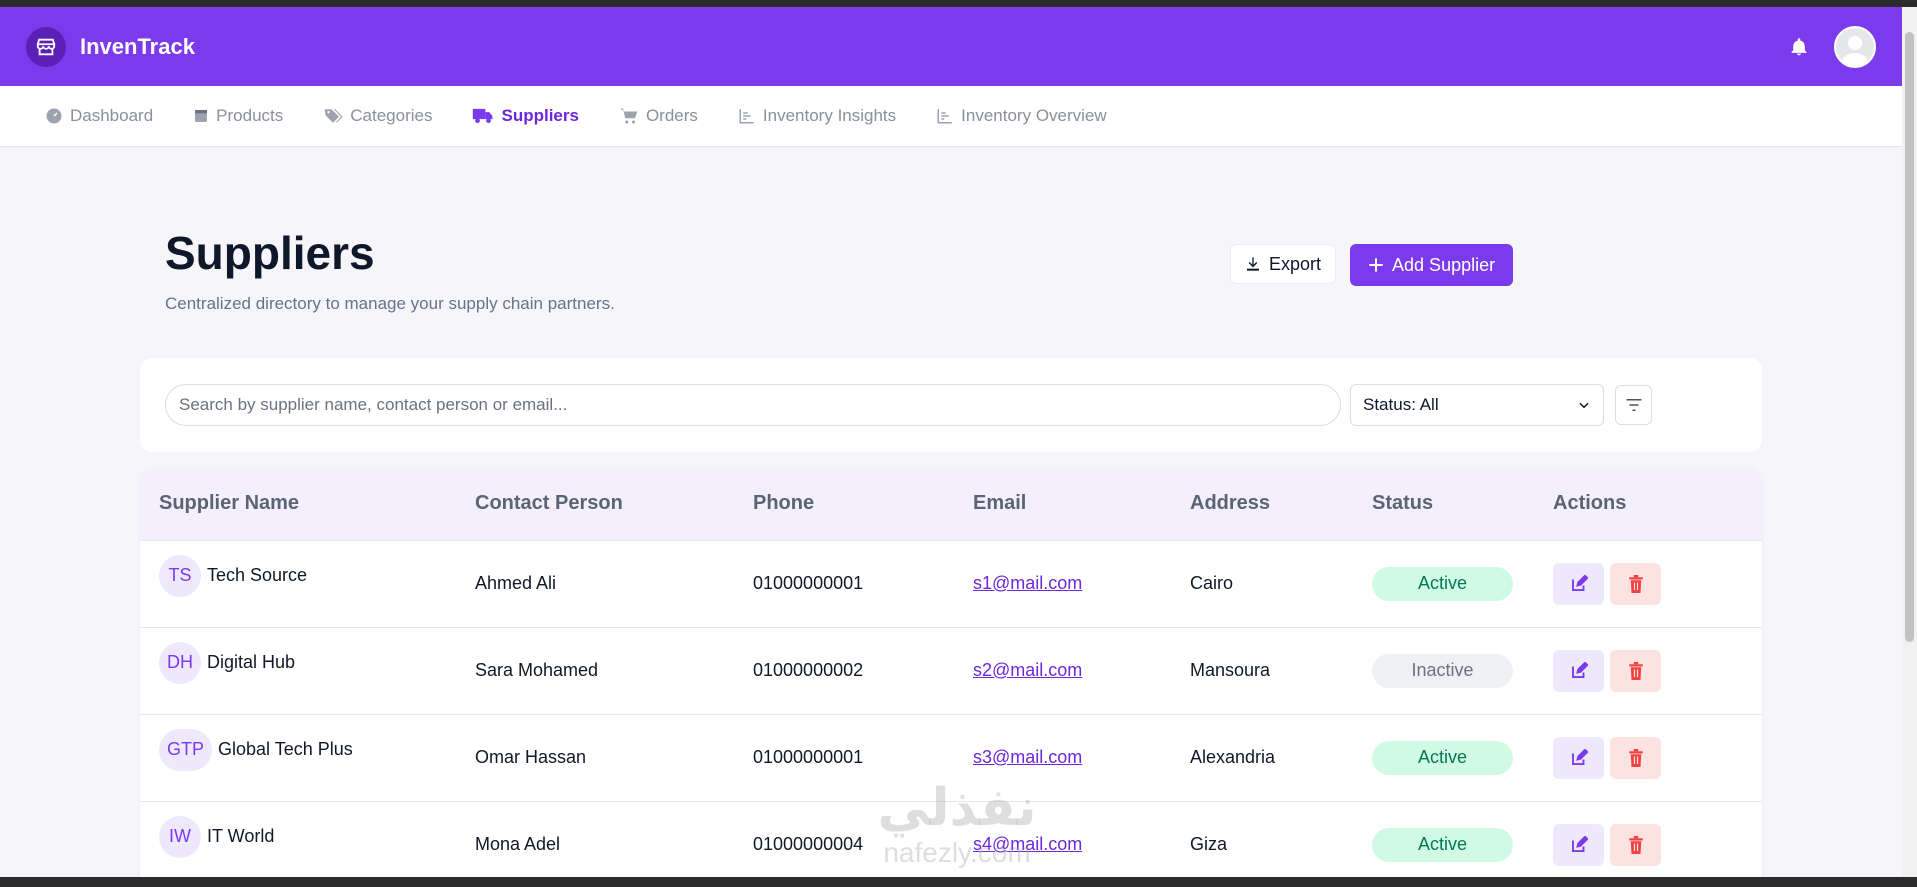 The width and height of the screenshot is (1917, 887). Describe the element at coordinates (863, 504) in the screenshot. I see `header-phone: Phone` at that location.